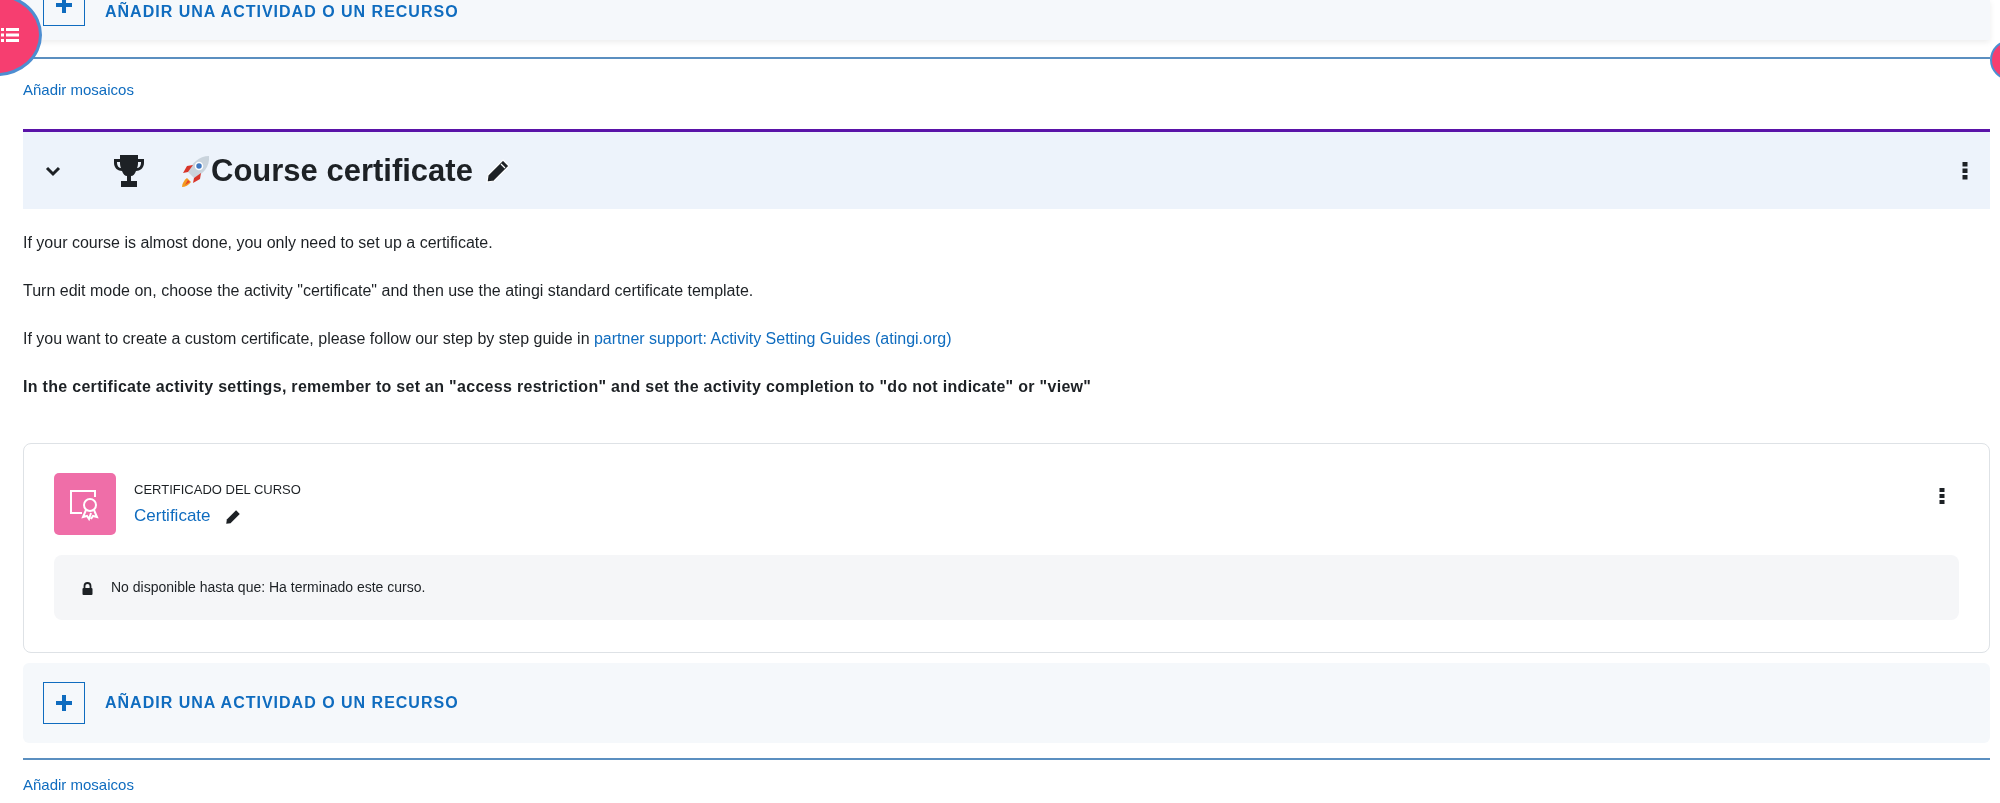 Image resolution: width=2000 pixels, height=803 pixels. Describe the element at coordinates (85, 504) in the screenshot. I see `certificate-icon` at that location.